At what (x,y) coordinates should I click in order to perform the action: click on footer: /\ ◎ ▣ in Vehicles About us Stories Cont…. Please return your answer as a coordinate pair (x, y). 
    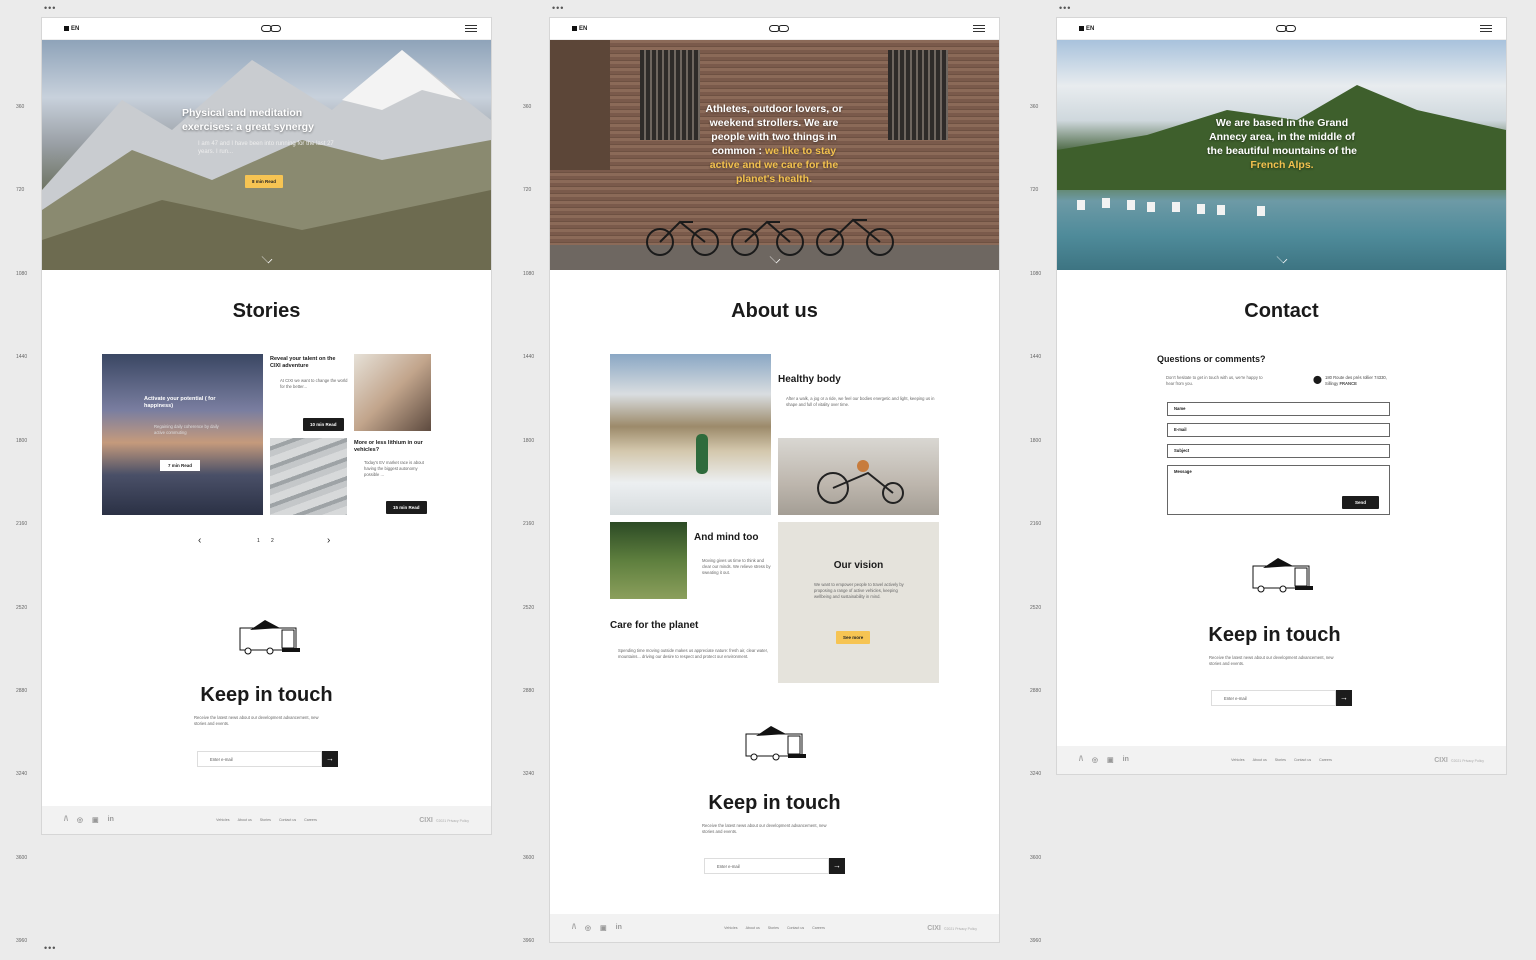
    Looking at the image, I should click on (266, 820).